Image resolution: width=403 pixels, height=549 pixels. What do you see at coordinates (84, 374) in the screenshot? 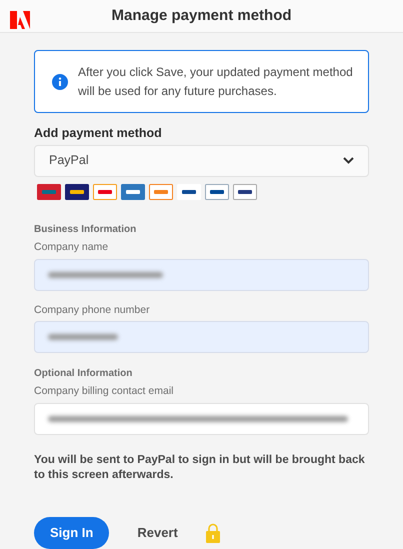
I see `section-heading: Optional Information` at bounding box center [84, 374].